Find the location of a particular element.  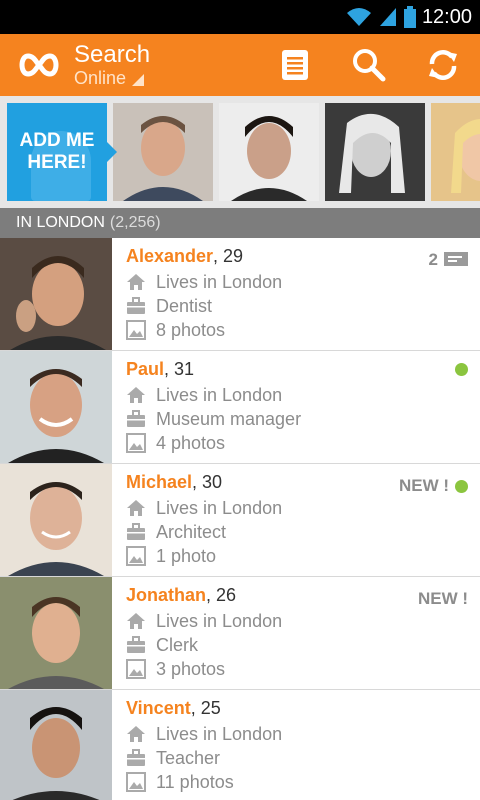

photos-line: 3 photos is located at coordinates (204, 669).